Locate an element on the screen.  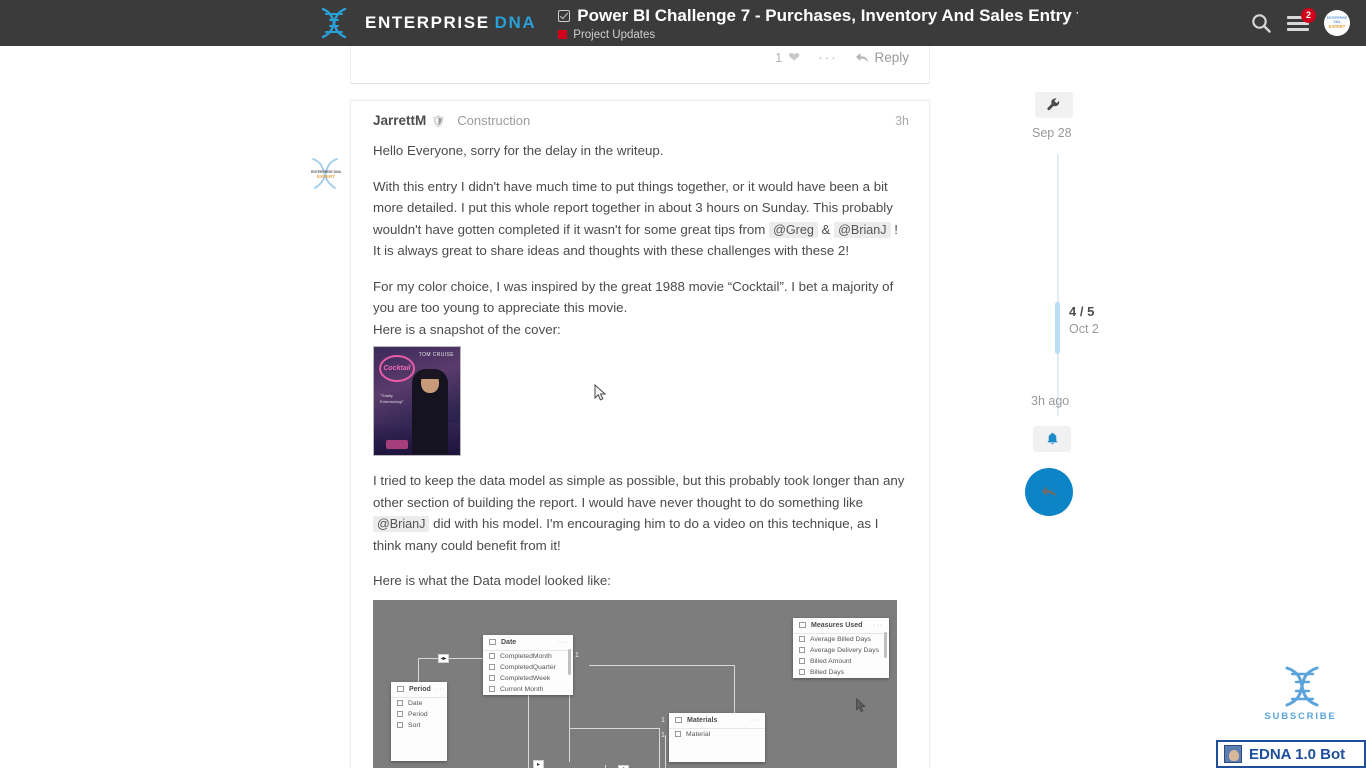
header-actions: 2 ENTERPRISE DNA EXPERT is located at coordinates (1304, 21).